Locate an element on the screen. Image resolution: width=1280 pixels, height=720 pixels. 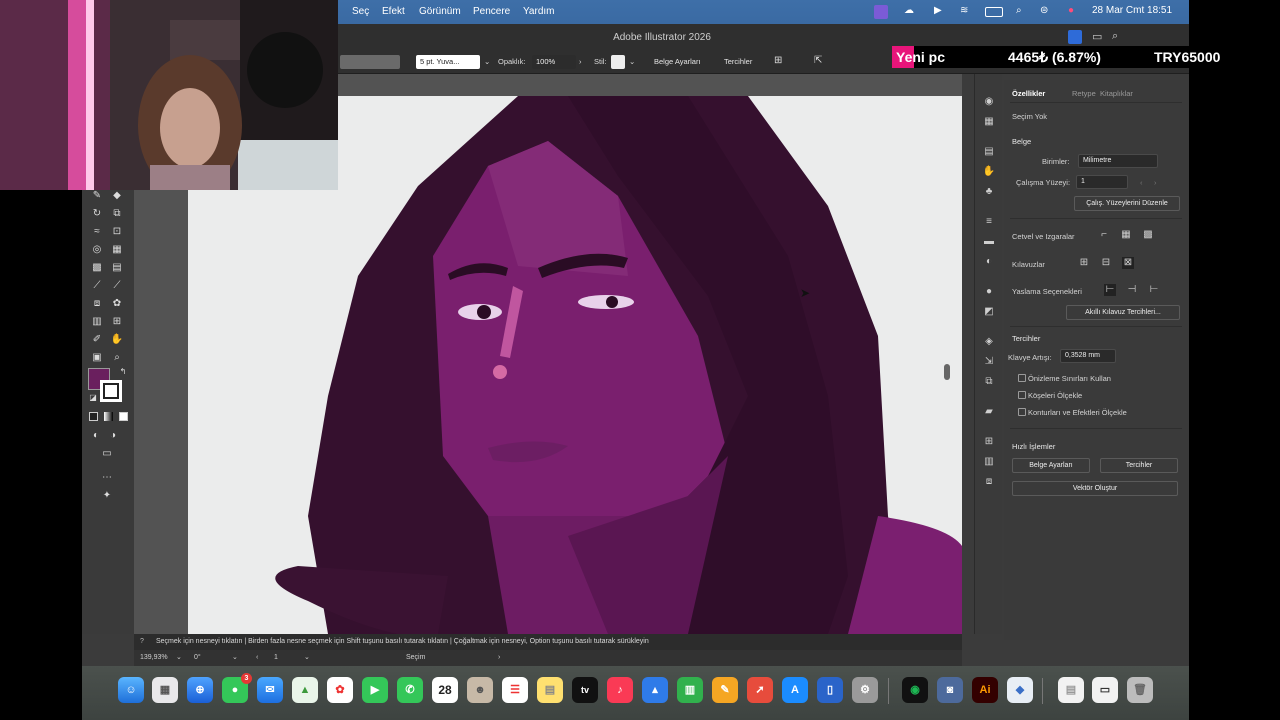
trash-icon: 🗑 is located at coordinates (1140, 690).